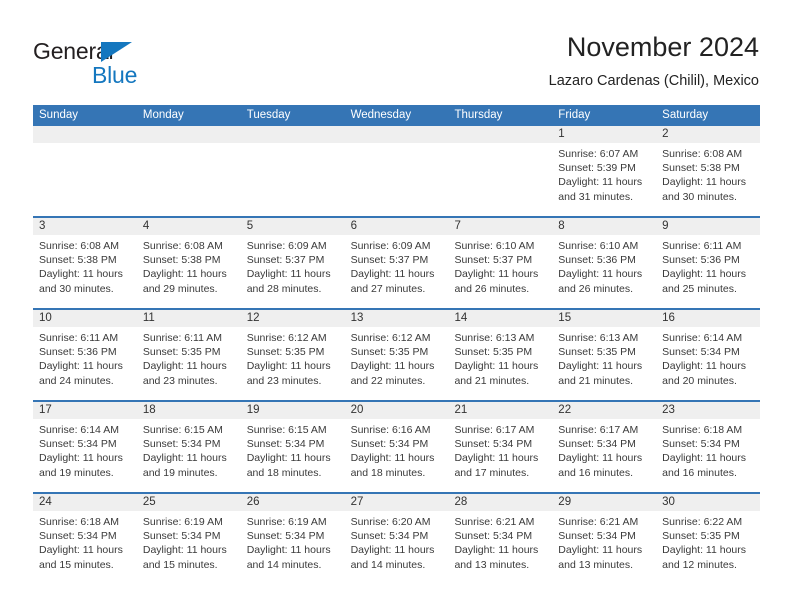 The height and width of the screenshot is (612, 792). Describe the element at coordinates (702, 154) in the screenshot. I see `sunrise-text: Sunrise: 6:08 AM` at that location.